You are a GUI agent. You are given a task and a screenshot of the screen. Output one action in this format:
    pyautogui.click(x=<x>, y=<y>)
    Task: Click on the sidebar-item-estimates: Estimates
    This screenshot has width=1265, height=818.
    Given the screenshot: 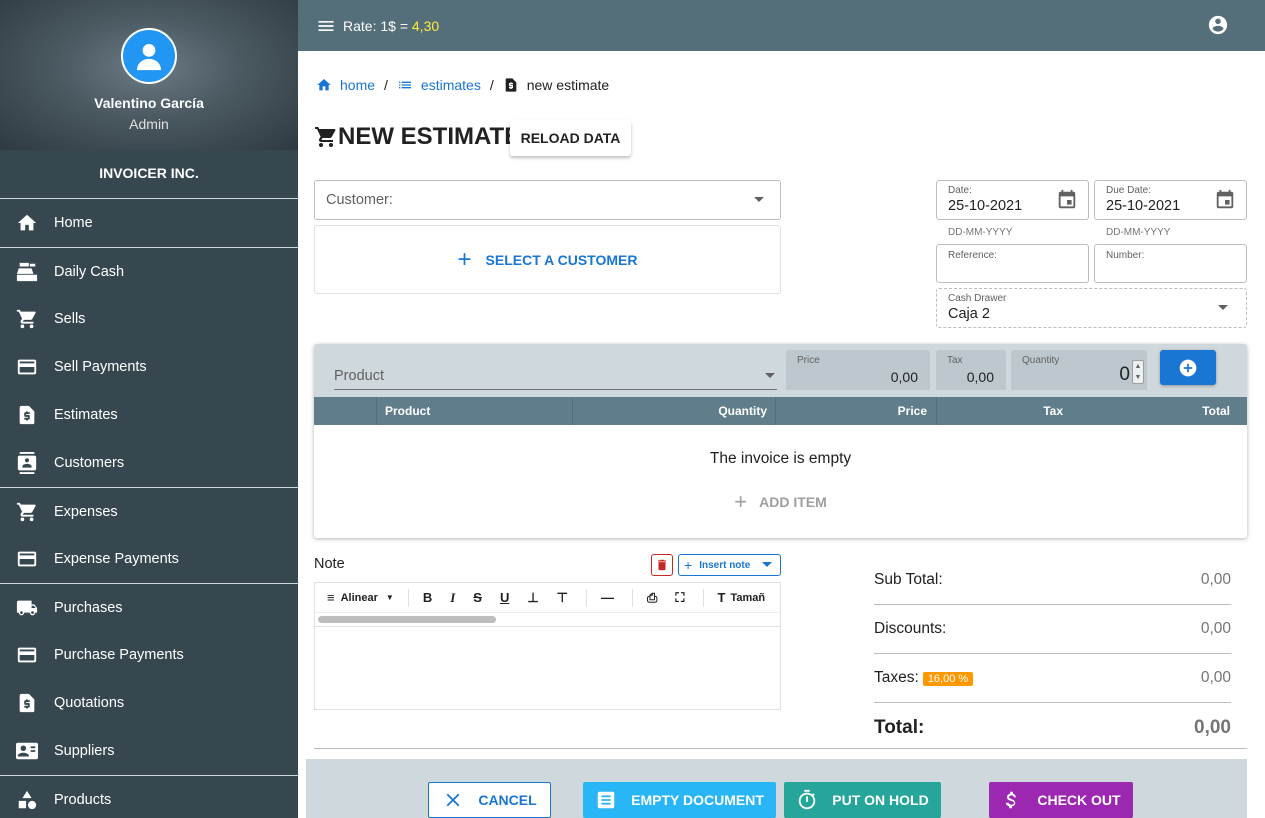 What is the action you would take?
    pyautogui.click(x=149, y=415)
    